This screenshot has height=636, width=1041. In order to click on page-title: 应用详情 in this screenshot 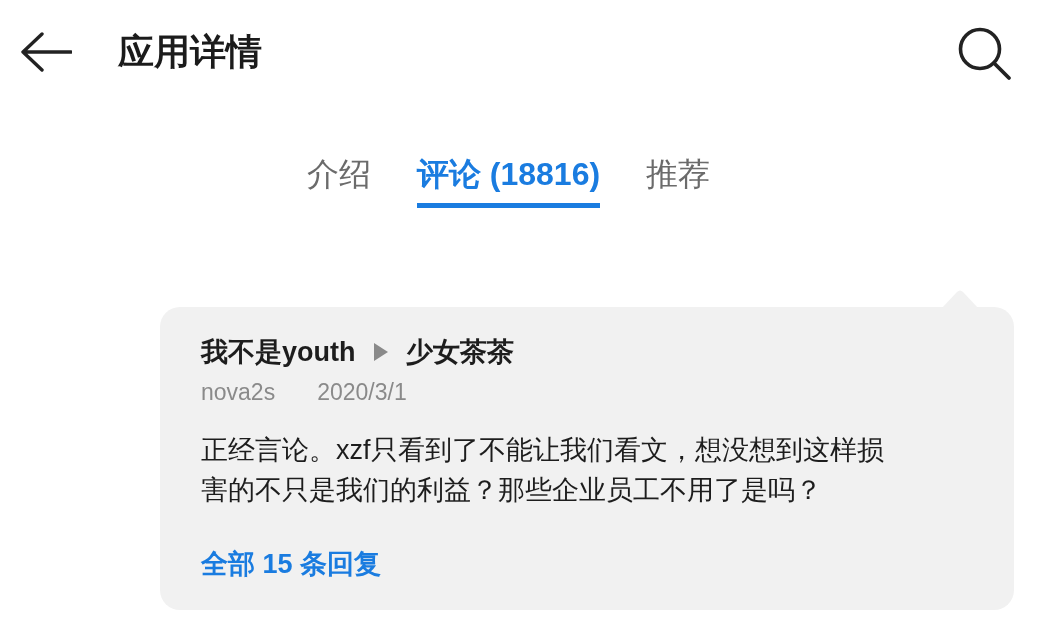, I will do `click(190, 51)`.